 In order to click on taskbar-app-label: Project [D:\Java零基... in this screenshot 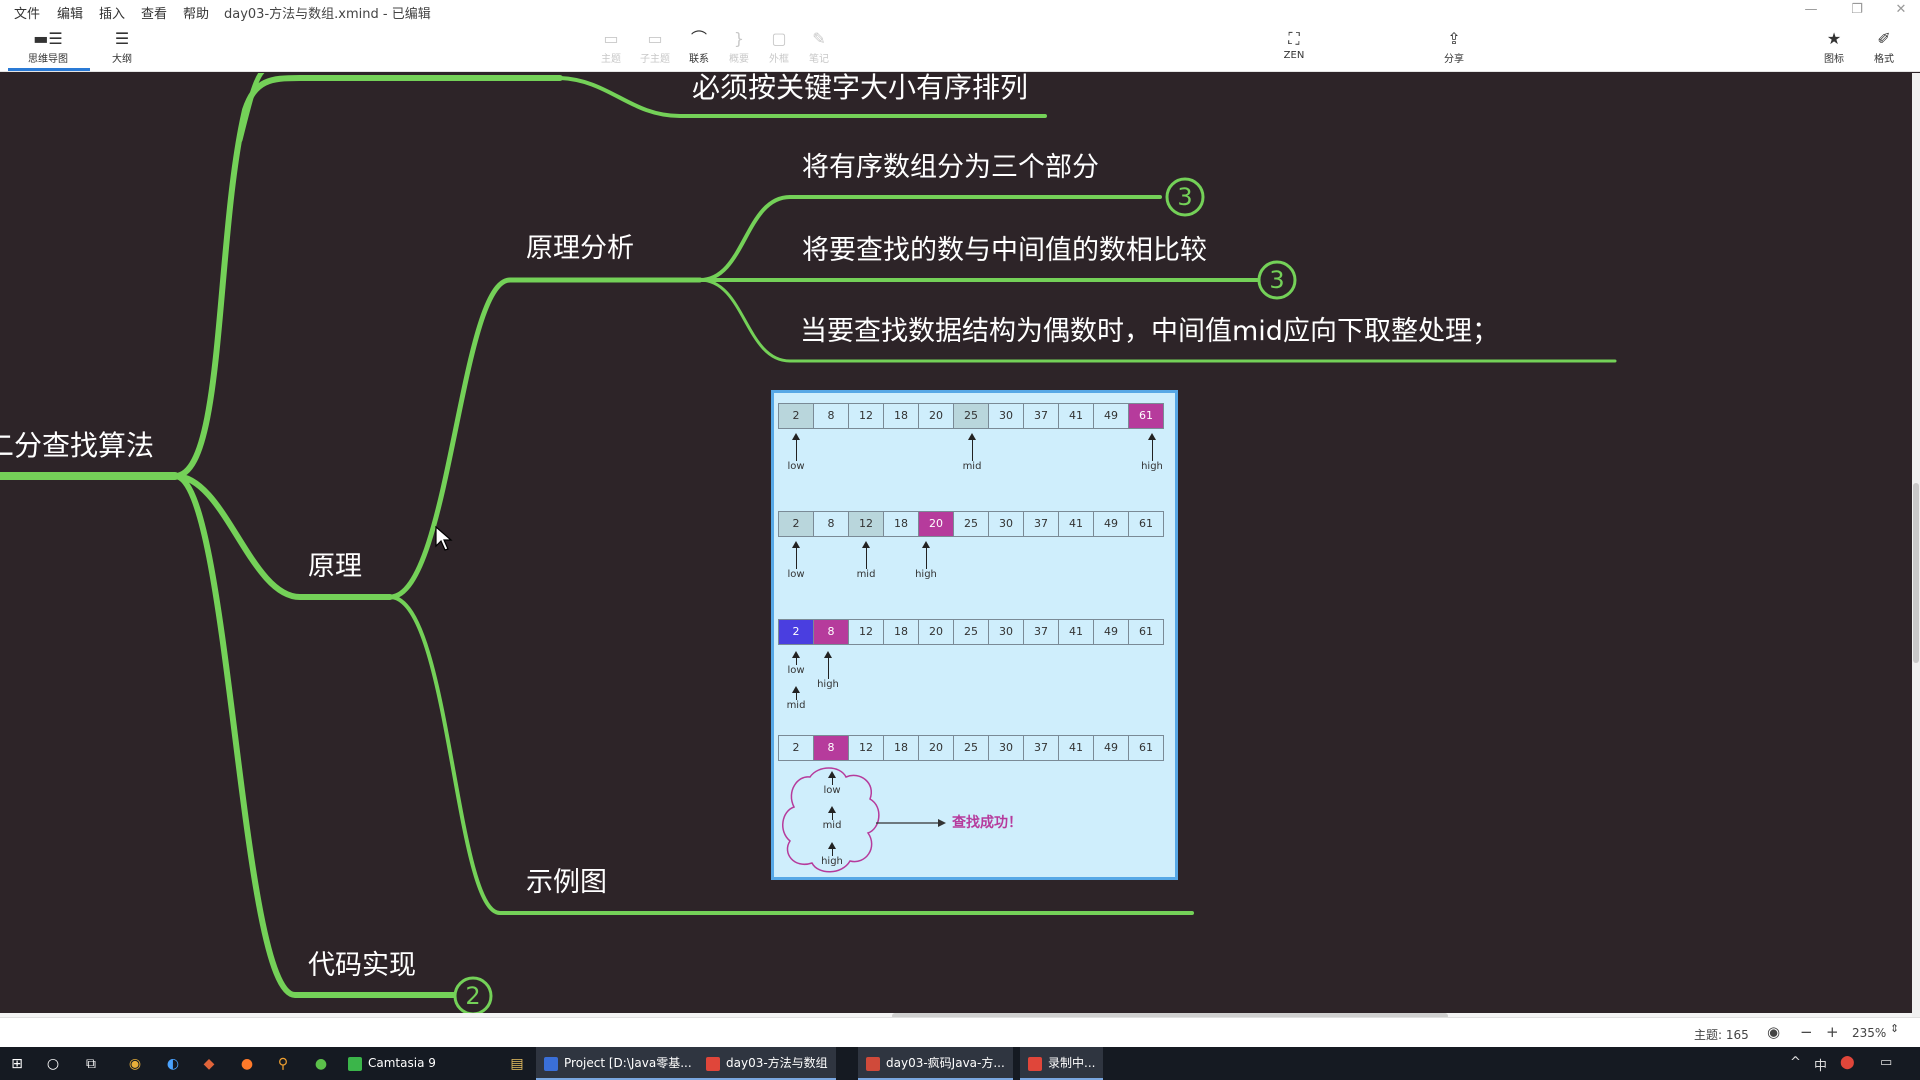, I will do `click(628, 1063)`.